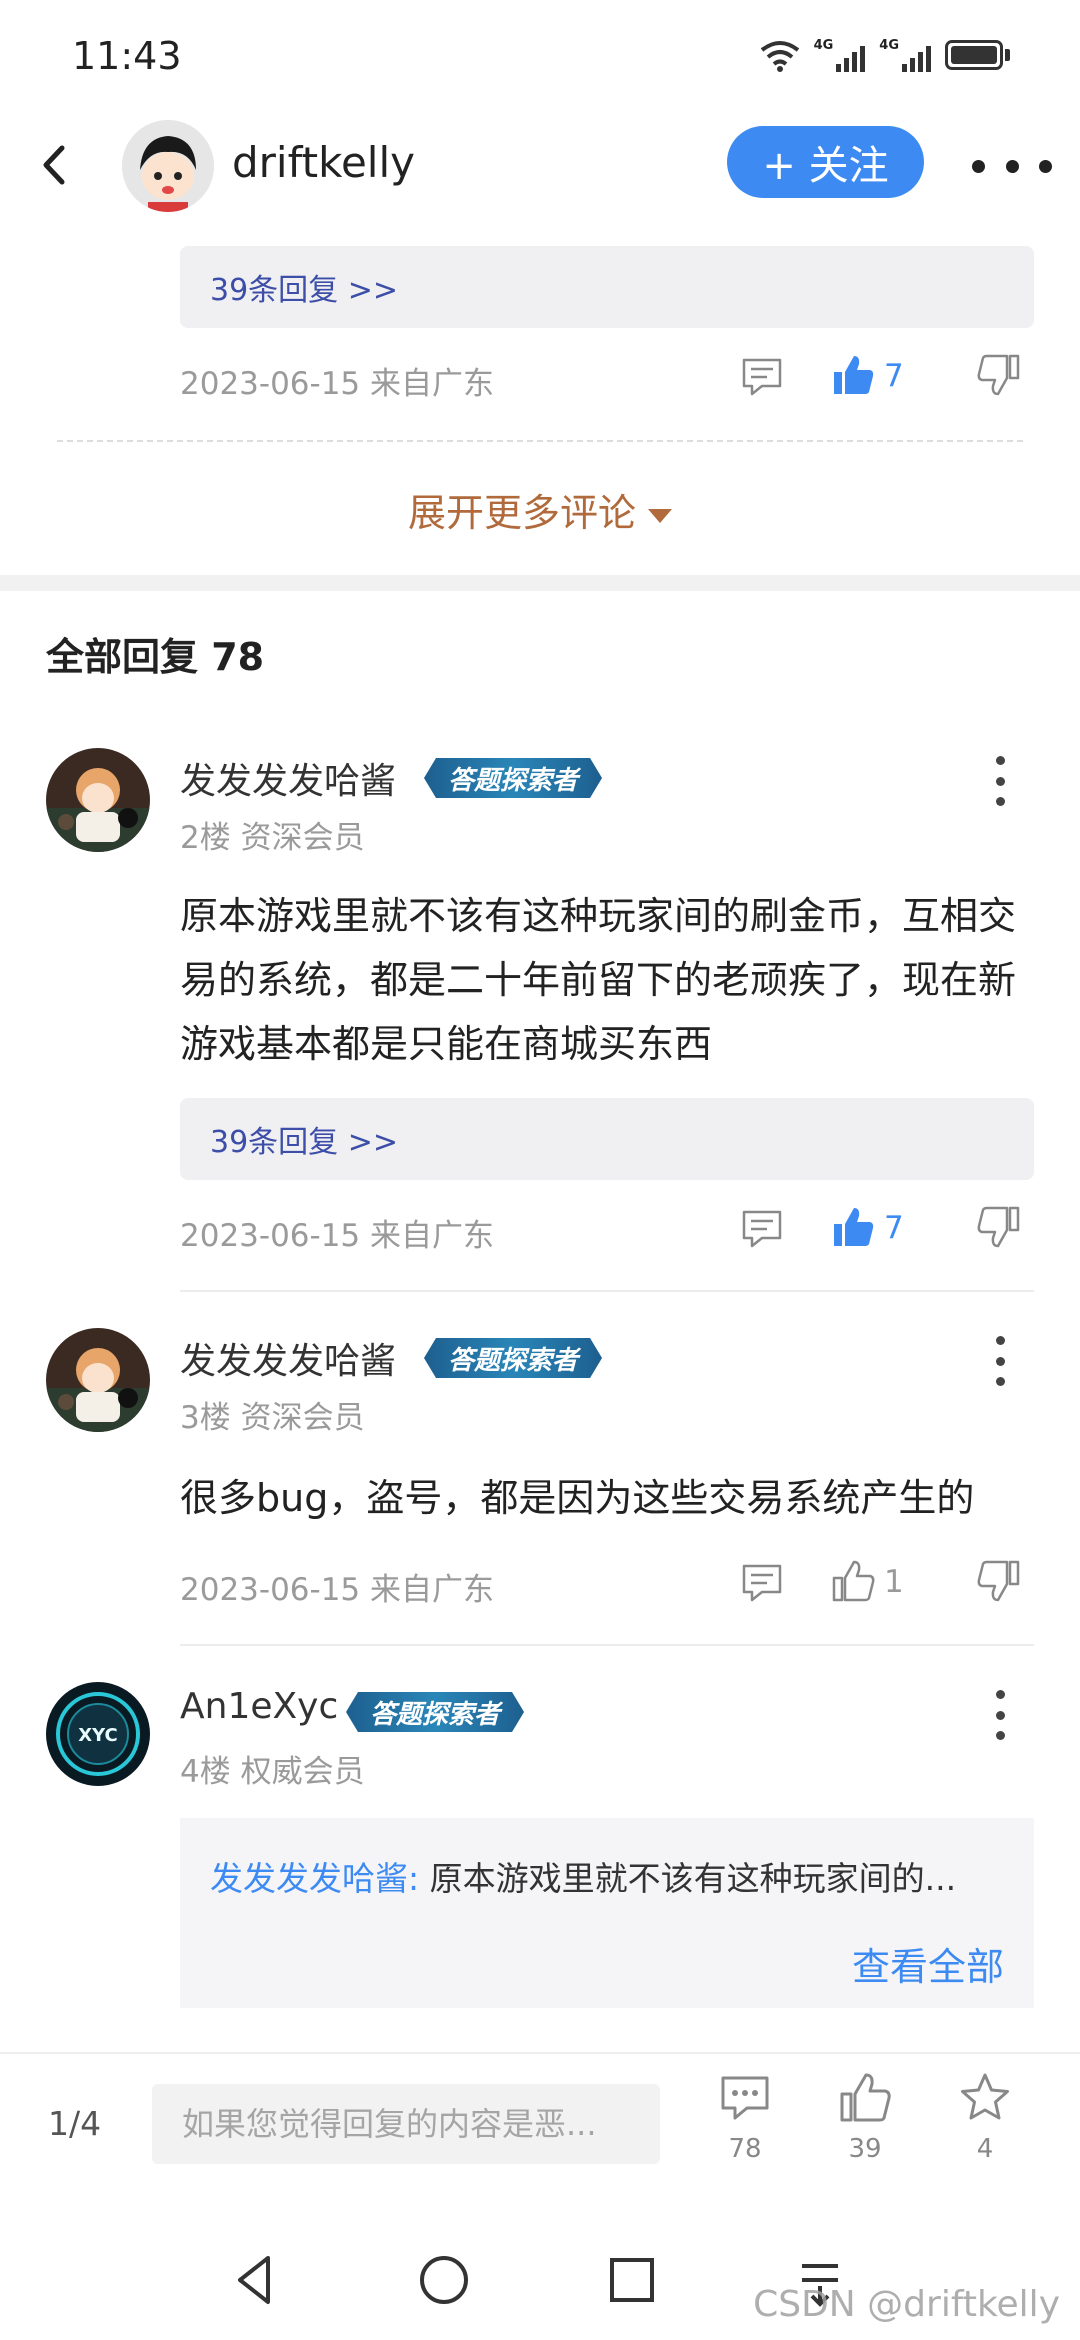 The image size is (1080, 2340). Describe the element at coordinates (55, 165) in the screenshot. I see `back-arrow-icon` at that location.